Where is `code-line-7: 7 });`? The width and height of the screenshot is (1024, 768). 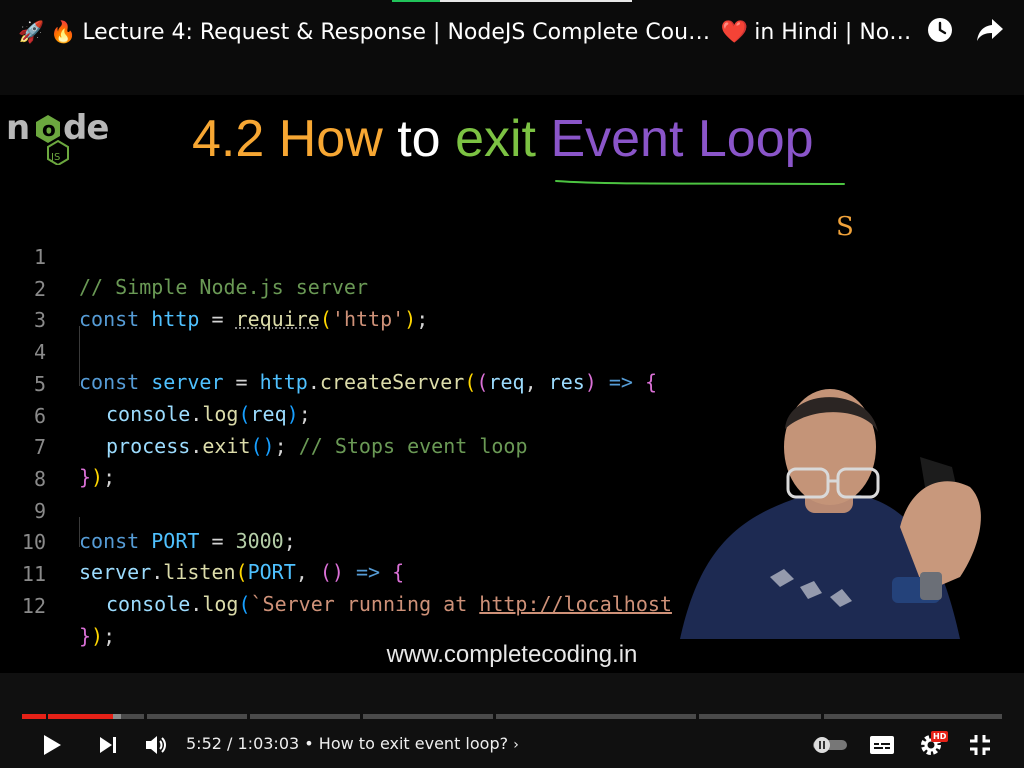 code-line-7: 7 }); is located at coordinates (74, 462).